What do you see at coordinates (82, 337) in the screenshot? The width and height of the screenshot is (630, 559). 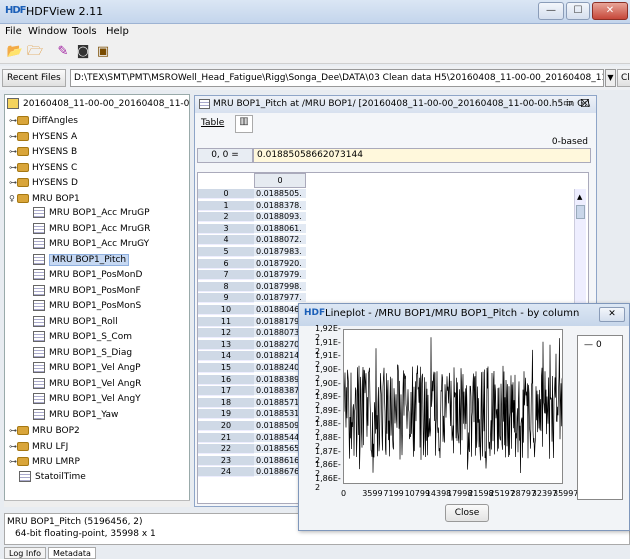 I see `tree-dataset: MRU BOP1_S_Com` at bounding box center [82, 337].